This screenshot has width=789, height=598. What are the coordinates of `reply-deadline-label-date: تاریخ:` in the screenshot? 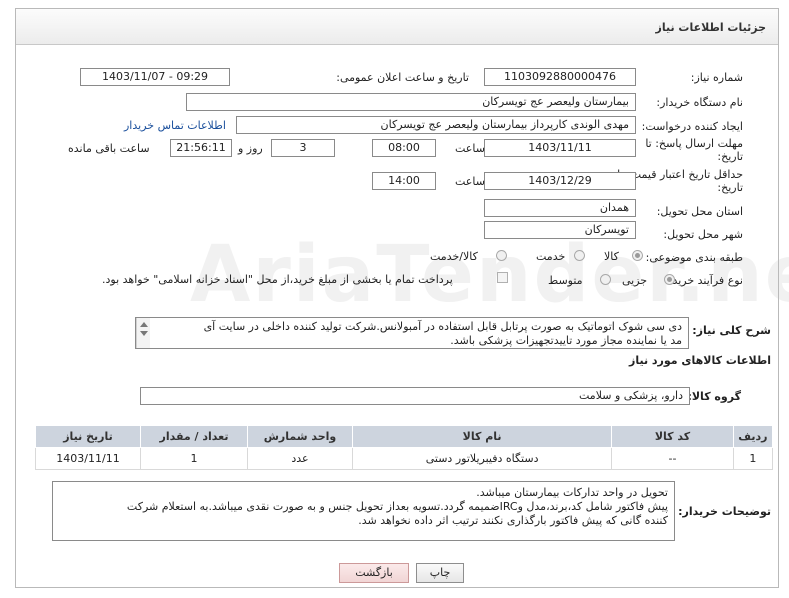 It's located at (730, 156).